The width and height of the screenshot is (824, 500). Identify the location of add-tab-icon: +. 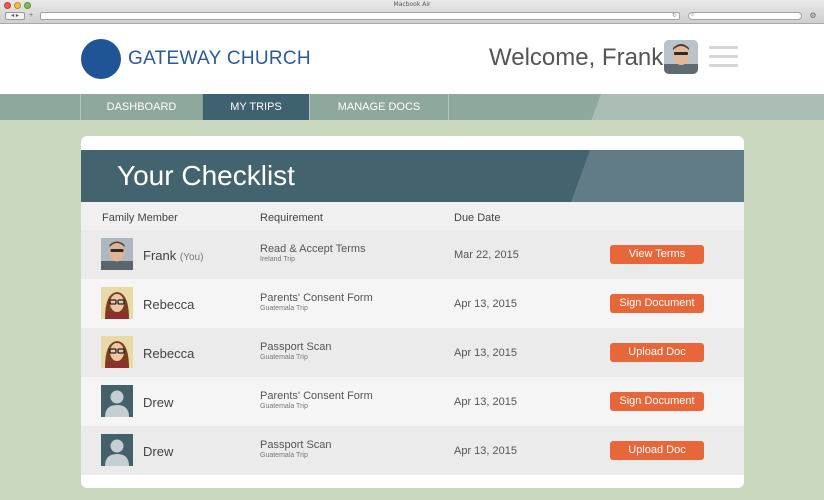
(33, 16).